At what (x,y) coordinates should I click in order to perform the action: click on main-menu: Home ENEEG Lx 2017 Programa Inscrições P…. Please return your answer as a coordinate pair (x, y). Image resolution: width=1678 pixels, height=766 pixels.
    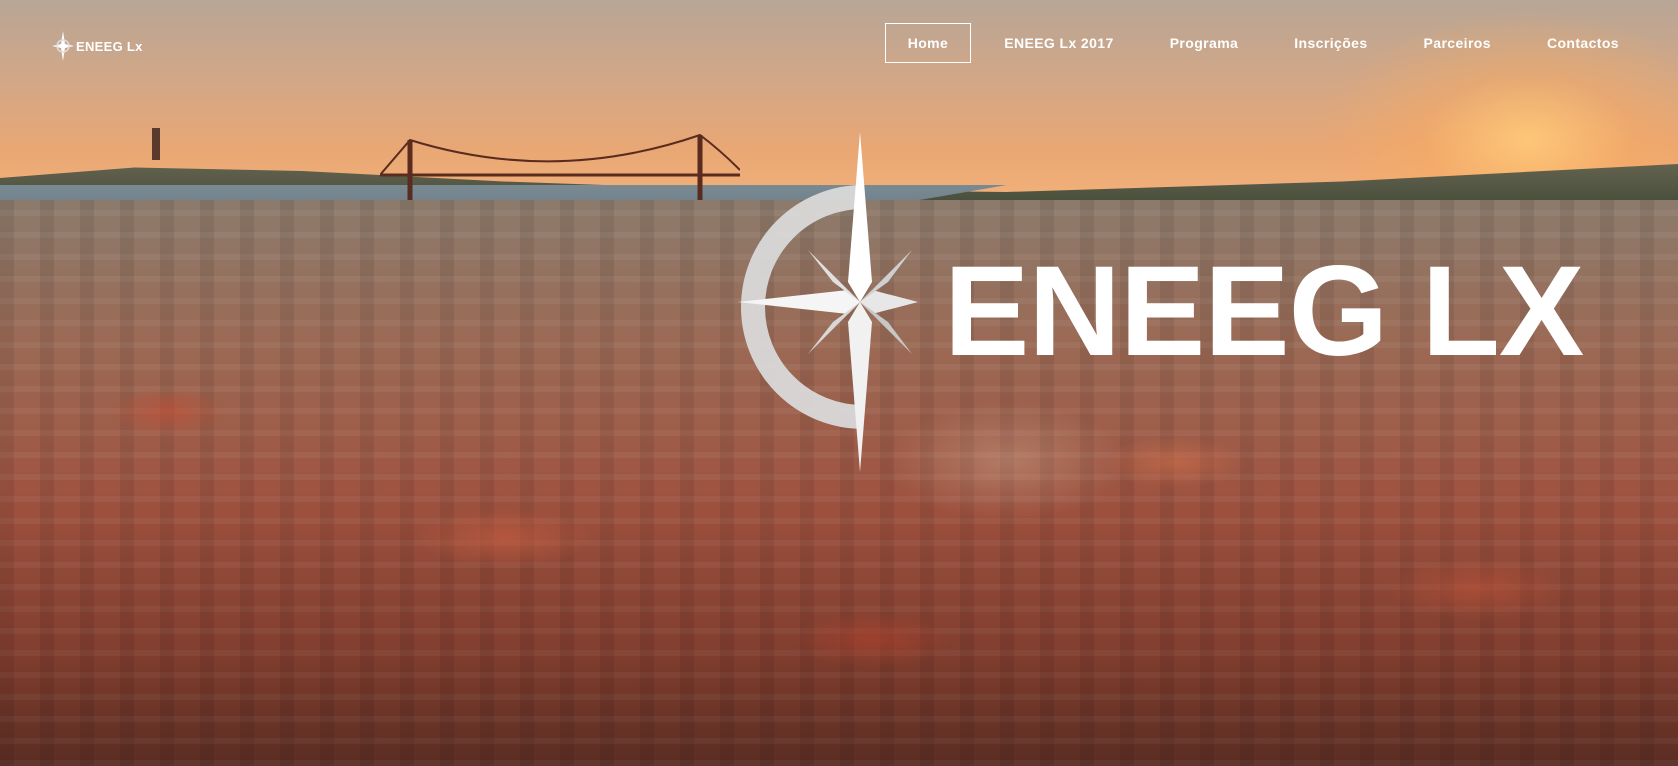
    Looking at the image, I should click on (1258, 43).